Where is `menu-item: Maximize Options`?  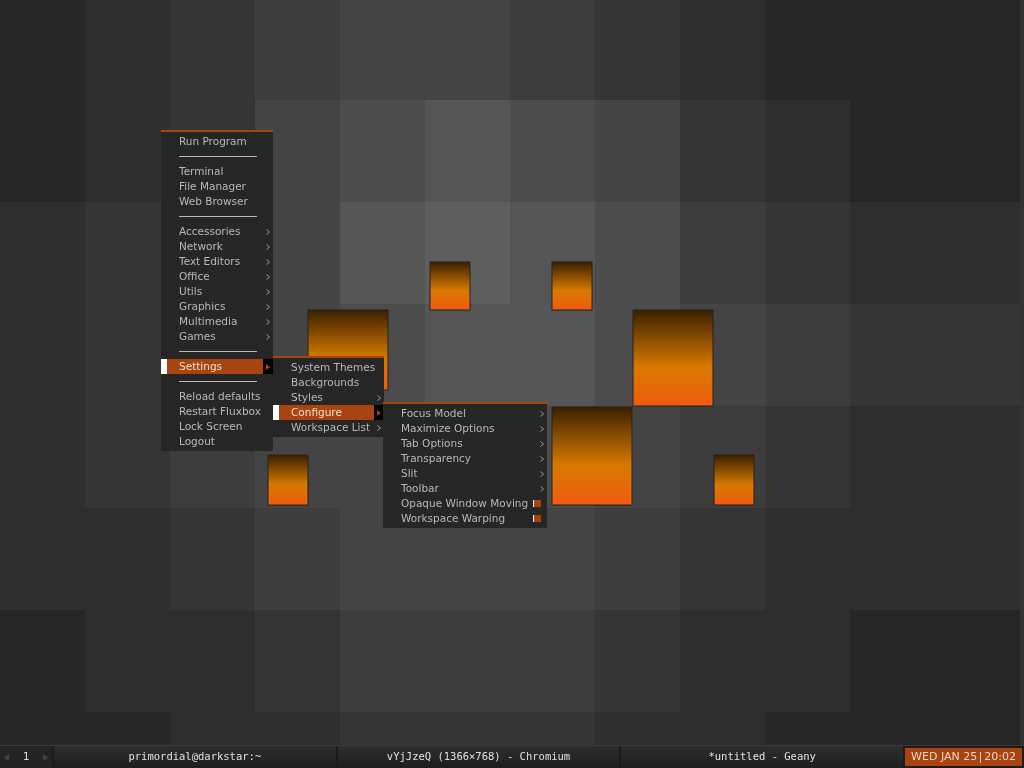
menu-item: Maximize Options is located at coordinates (465, 428).